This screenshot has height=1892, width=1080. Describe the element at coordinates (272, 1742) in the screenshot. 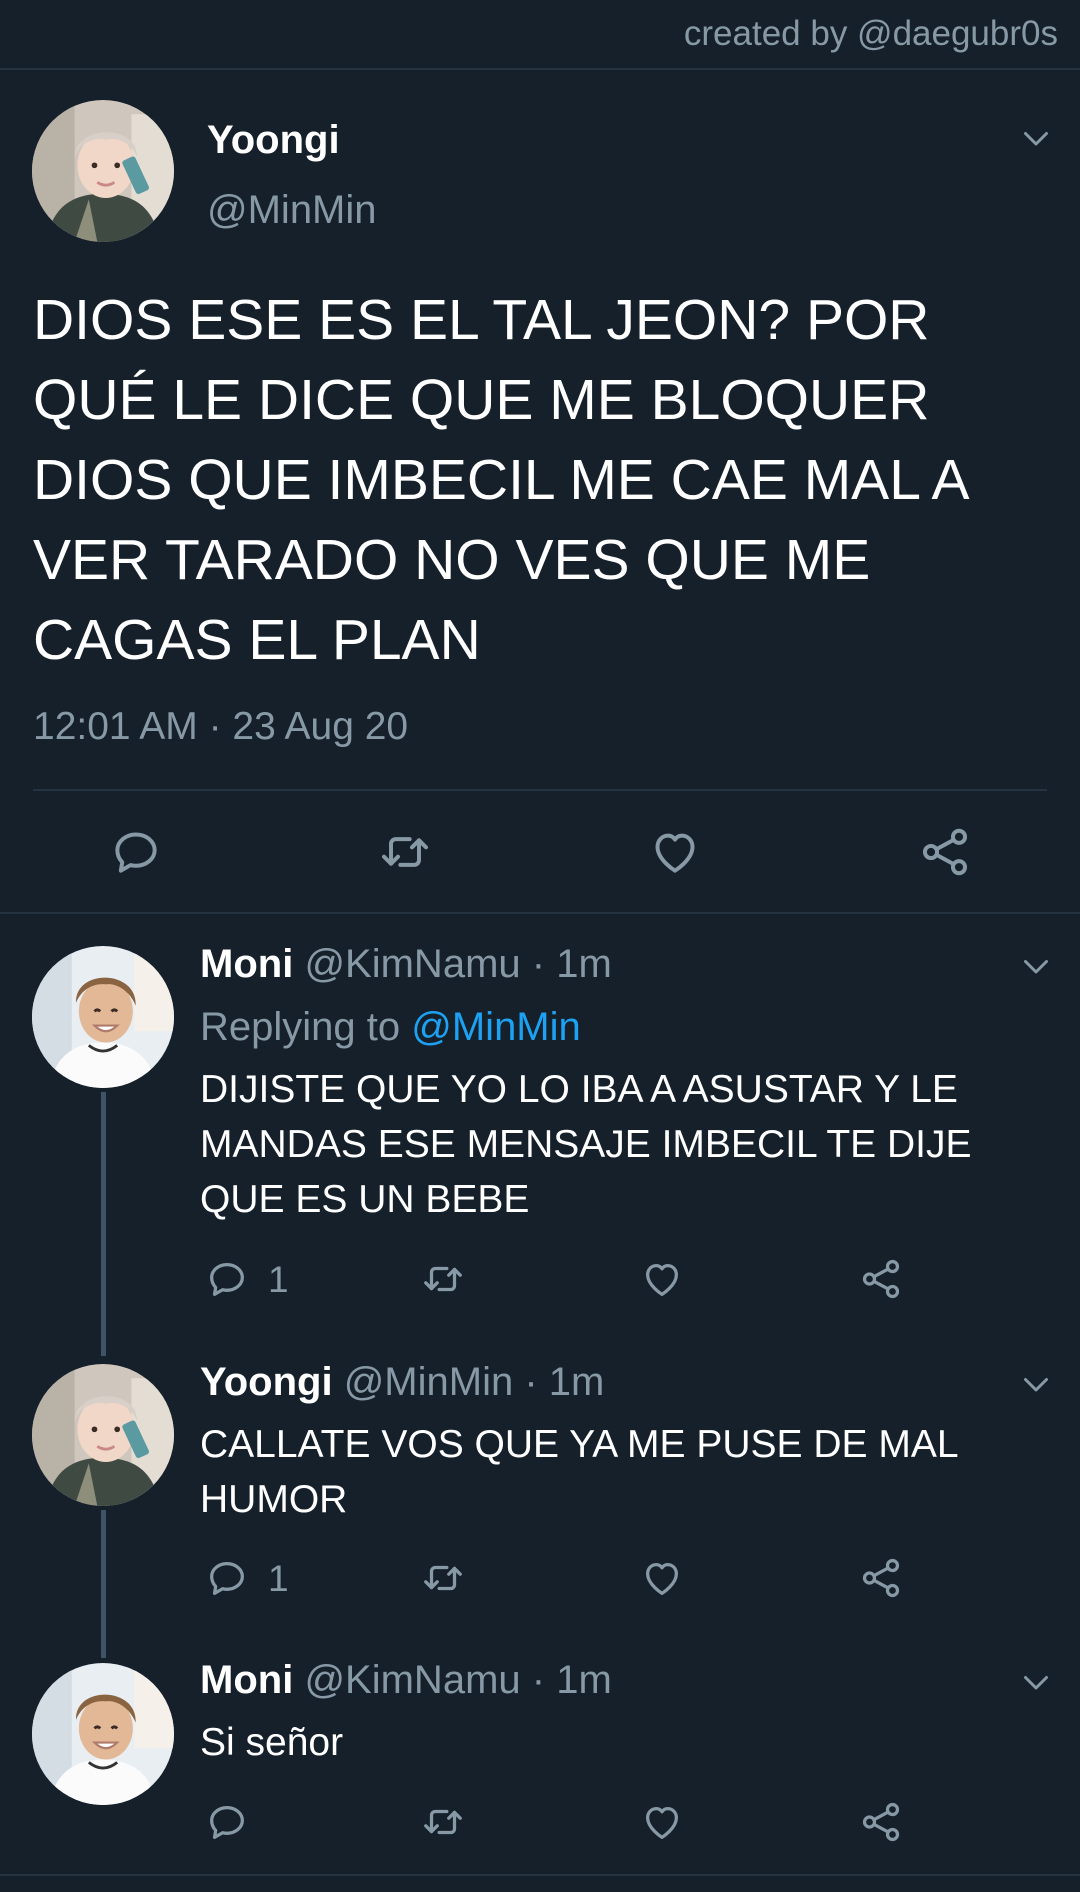

I see `reply-text: Si señor` at that location.